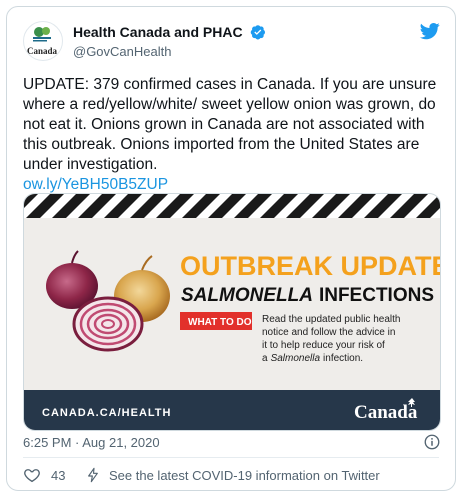 The width and height of the screenshot is (462, 497). Describe the element at coordinates (296, 358) in the screenshot. I see `media-body-line-4-italic: Salmonella` at that location.